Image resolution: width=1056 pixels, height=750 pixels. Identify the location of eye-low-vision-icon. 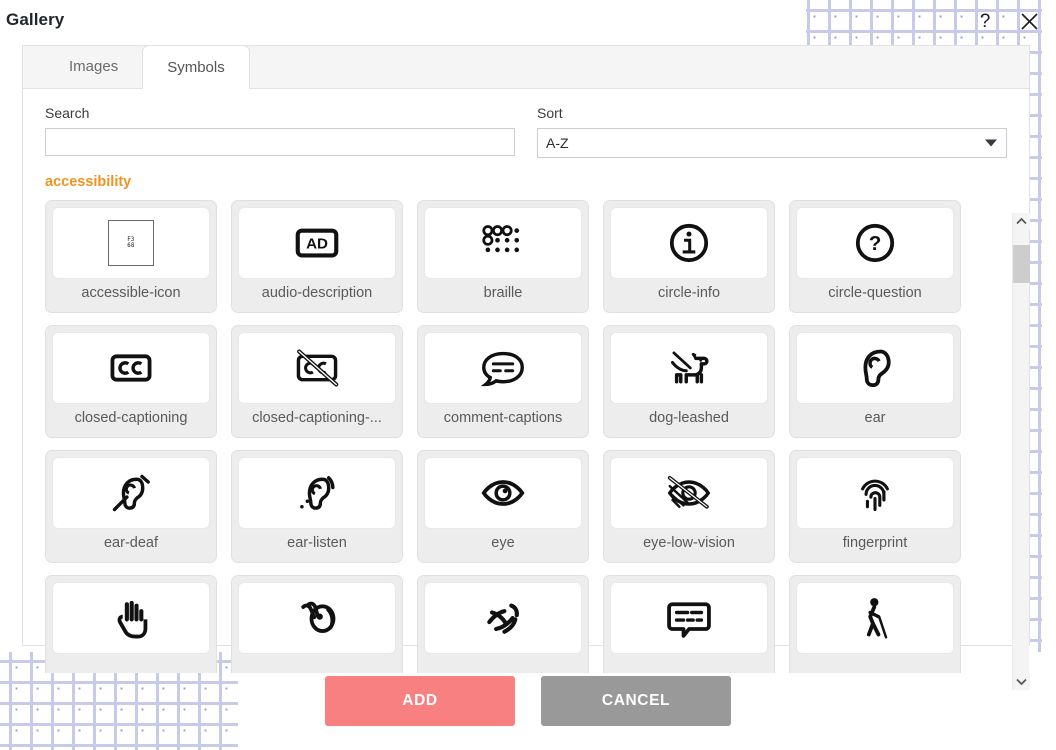
(689, 493).